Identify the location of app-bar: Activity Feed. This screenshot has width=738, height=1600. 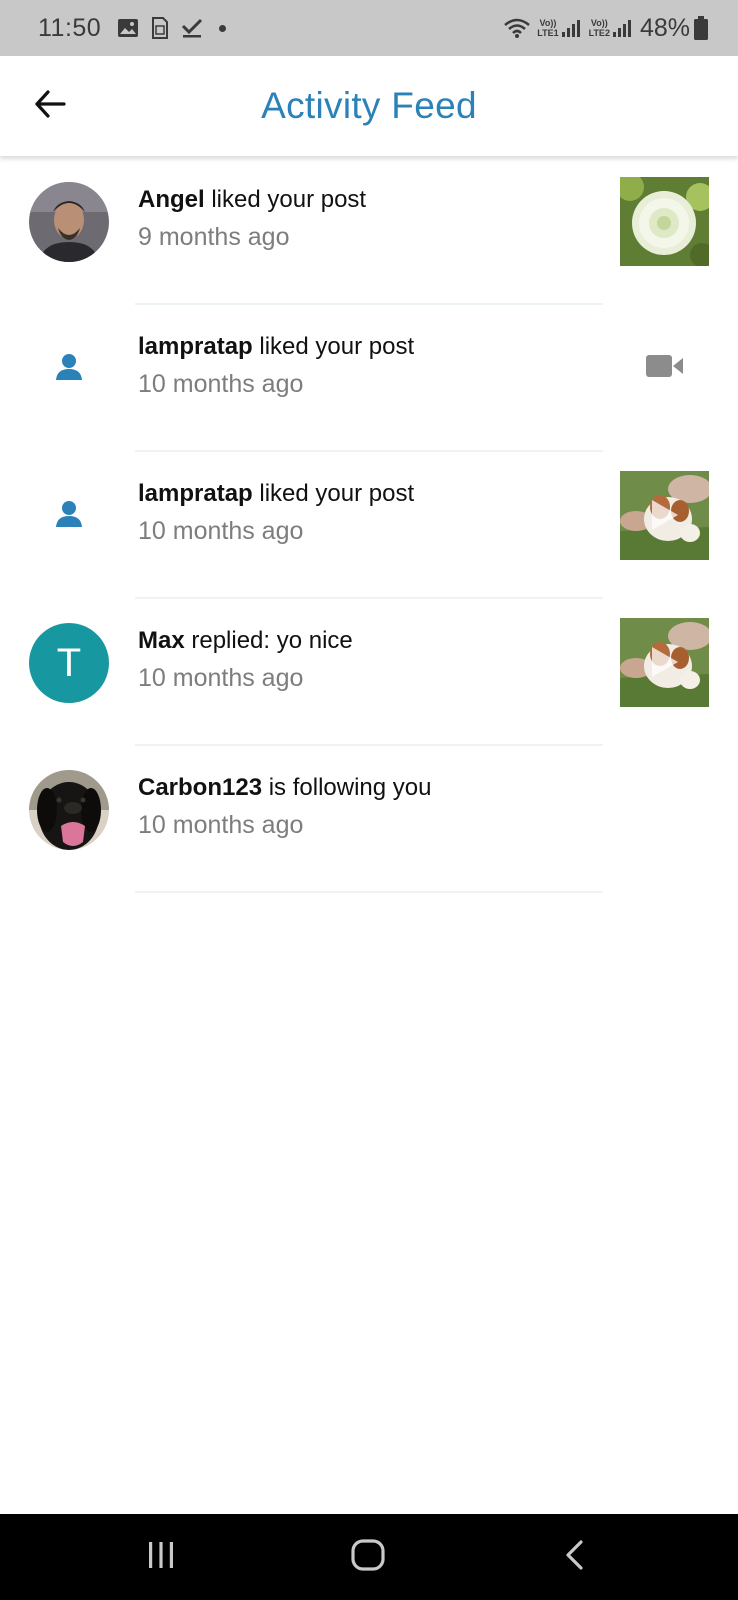
(369, 106).